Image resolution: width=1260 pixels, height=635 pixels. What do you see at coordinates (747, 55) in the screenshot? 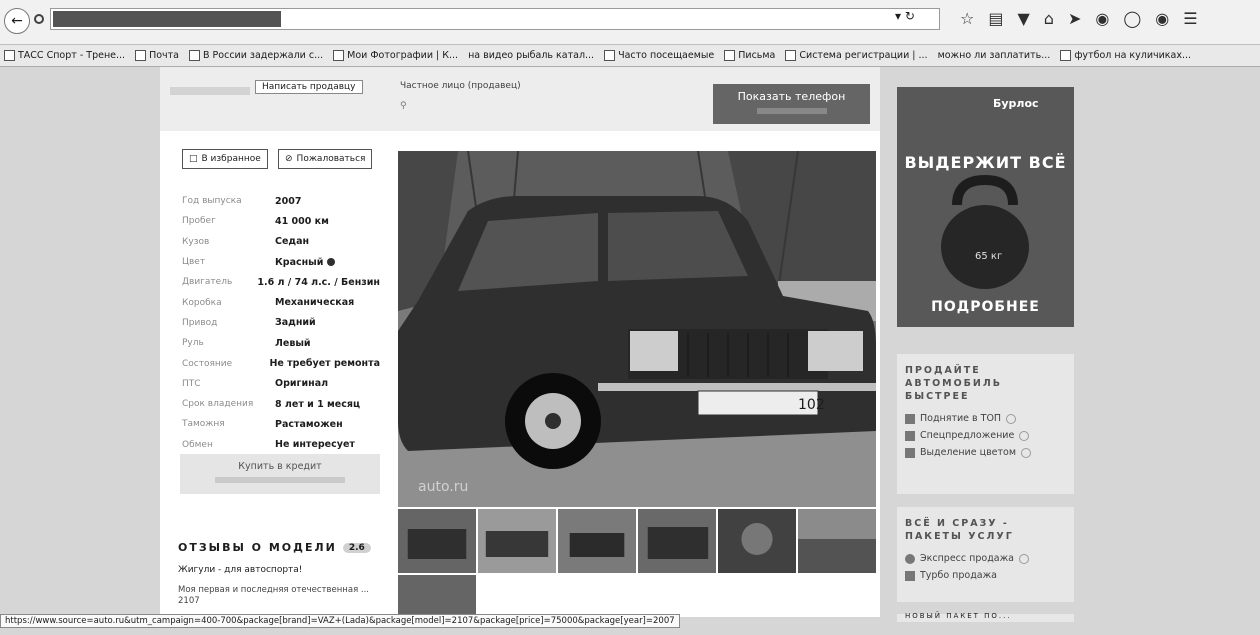
I see `bookmark-item: Письма` at bounding box center [747, 55].